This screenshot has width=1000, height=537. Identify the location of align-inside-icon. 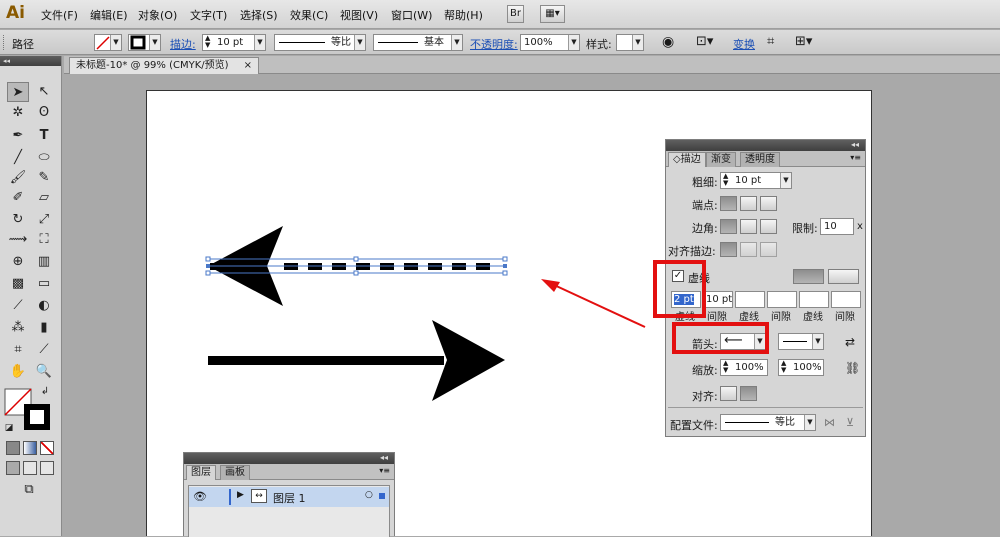
(748, 249).